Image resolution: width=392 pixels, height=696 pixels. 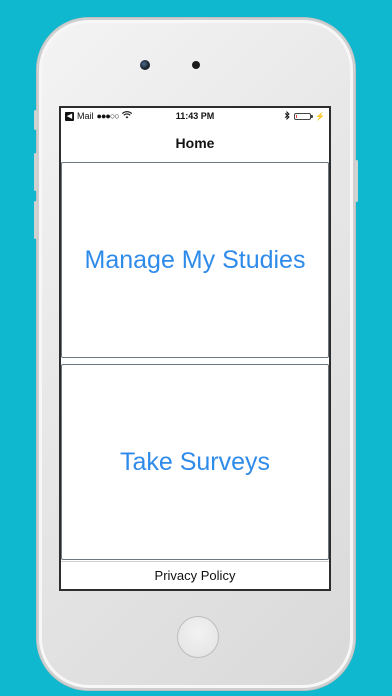 I want to click on page-title: Home, so click(x=195, y=143).